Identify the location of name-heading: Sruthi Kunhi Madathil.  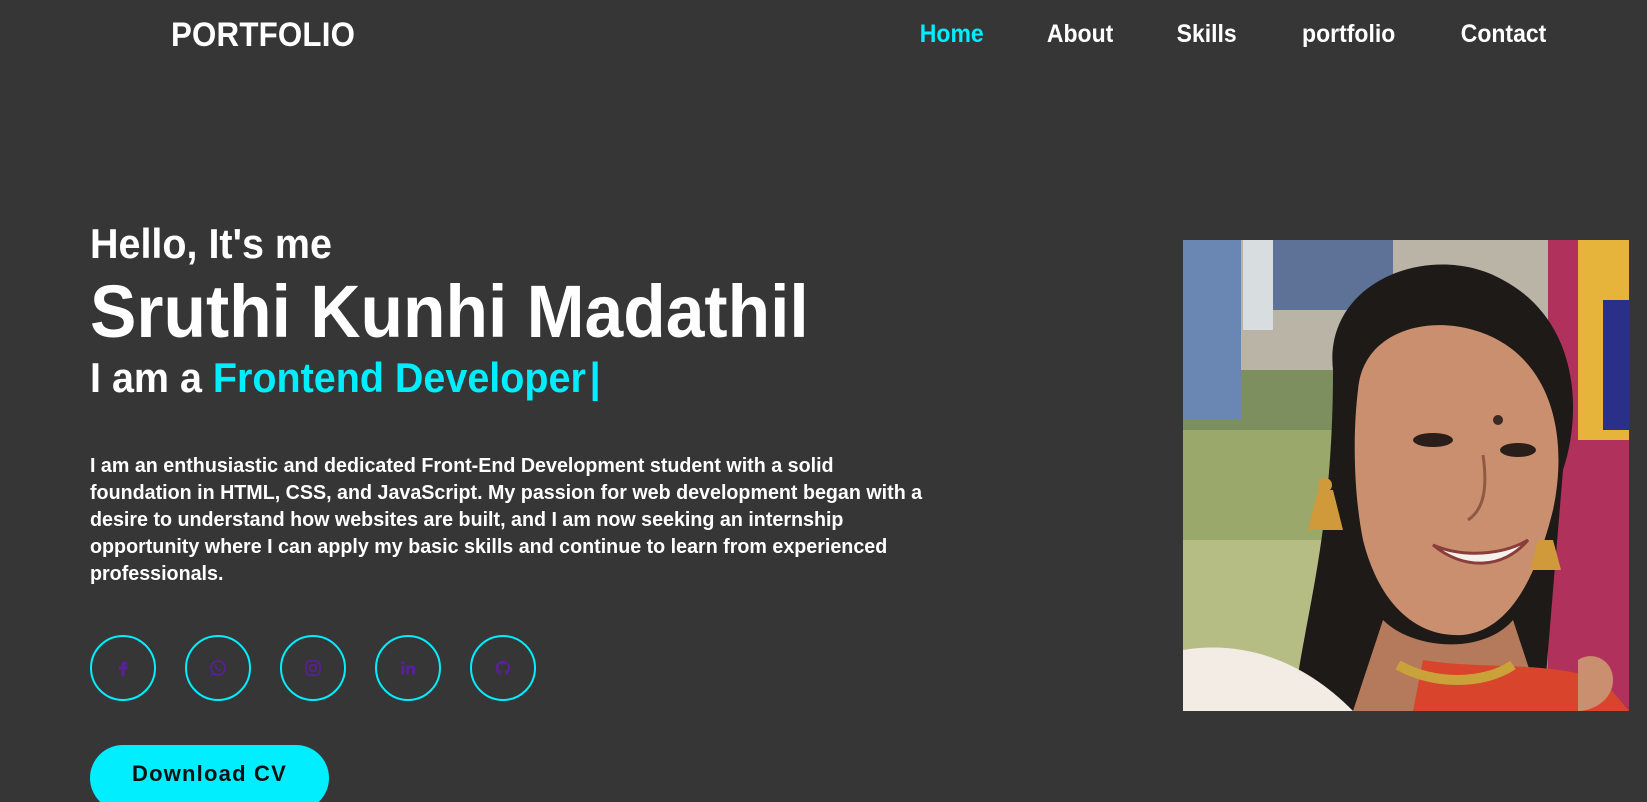
(449, 311).